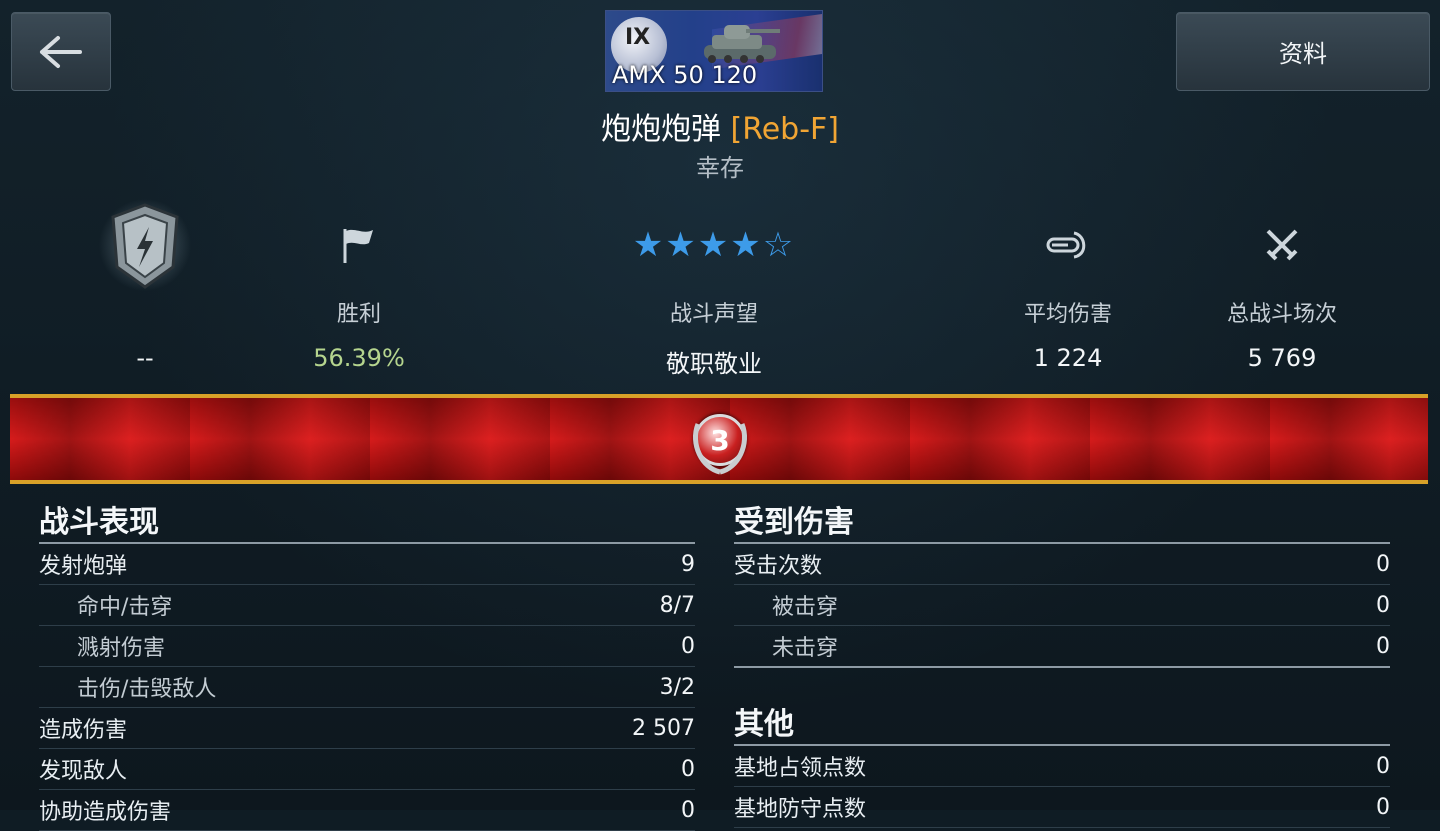 This screenshot has width=1440, height=831. Describe the element at coordinates (742, 44) in the screenshot. I see `tank-image` at that location.